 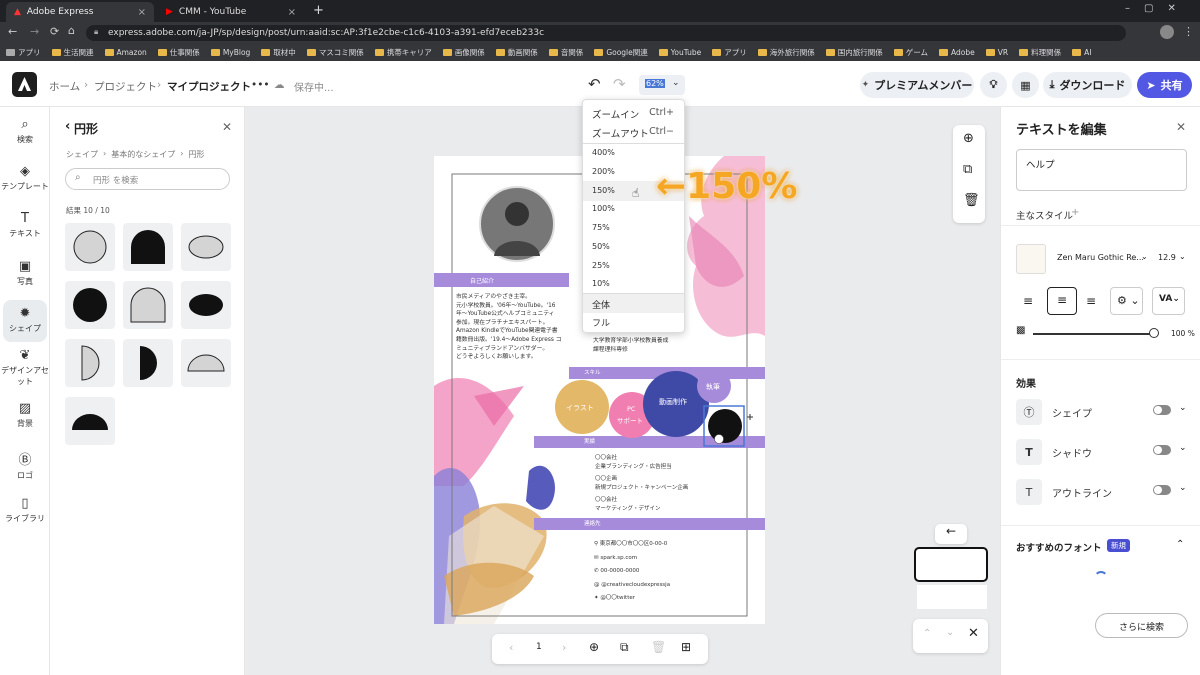 What do you see at coordinates (335, 52) in the screenshot?
I see `bookmark-item: マスコミ関係` at bounding box center [335, 52].